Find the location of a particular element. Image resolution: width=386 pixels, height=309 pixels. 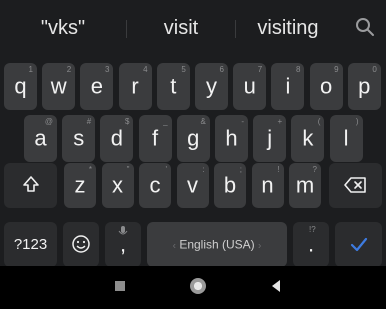

emoji-key is located at coordinates (81, 244).